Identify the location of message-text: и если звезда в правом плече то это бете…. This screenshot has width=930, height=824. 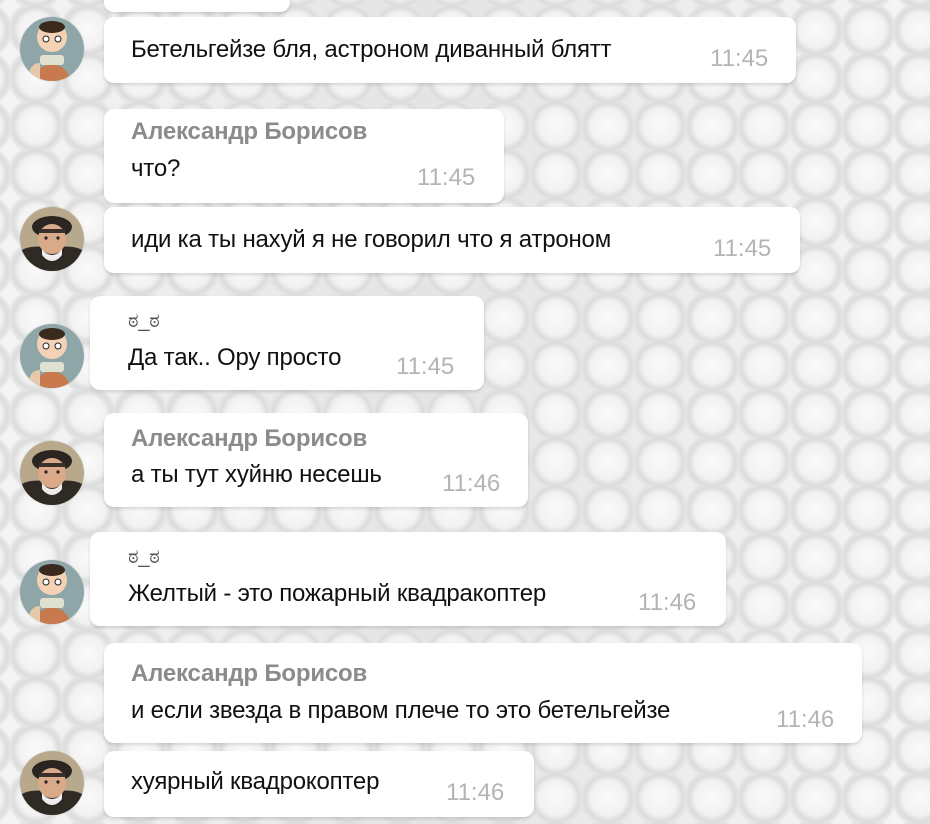
(401, 710).